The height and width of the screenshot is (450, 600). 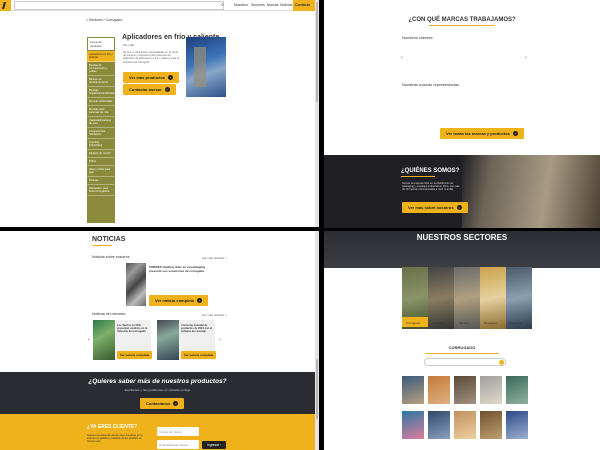 What do you see at coordinates (464, 323) in the screenshot?
I see `sector-label: Minería` at bounding box center [464, 323].